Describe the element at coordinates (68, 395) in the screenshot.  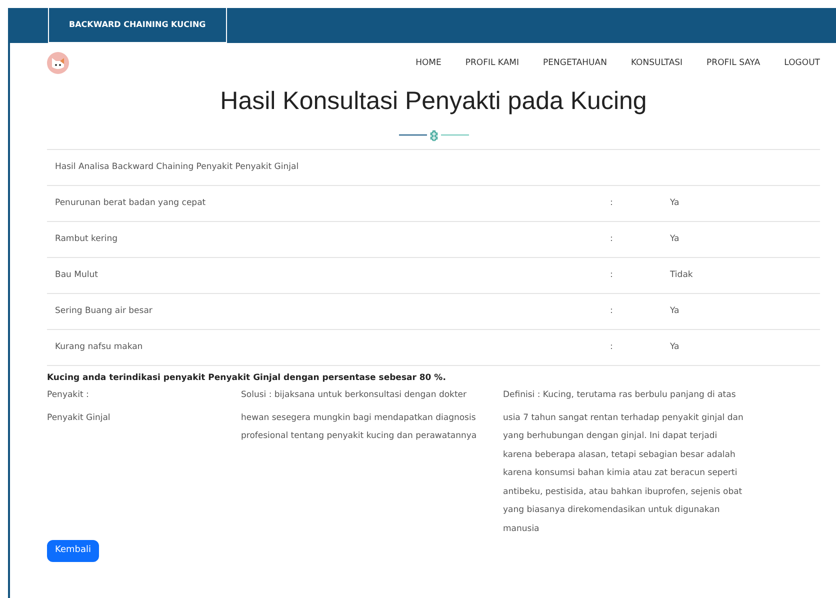
I see `disease-label: Penyakit :` at that location.